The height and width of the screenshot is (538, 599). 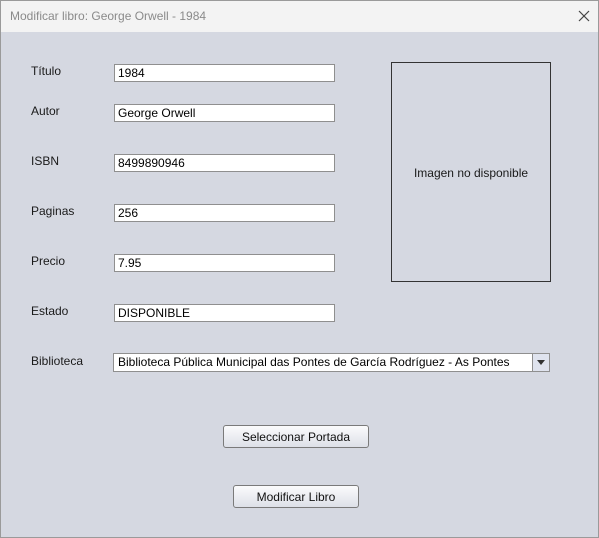 I want to click on cover-image-box: Imagen no disponible, so click(x=471, y=172).